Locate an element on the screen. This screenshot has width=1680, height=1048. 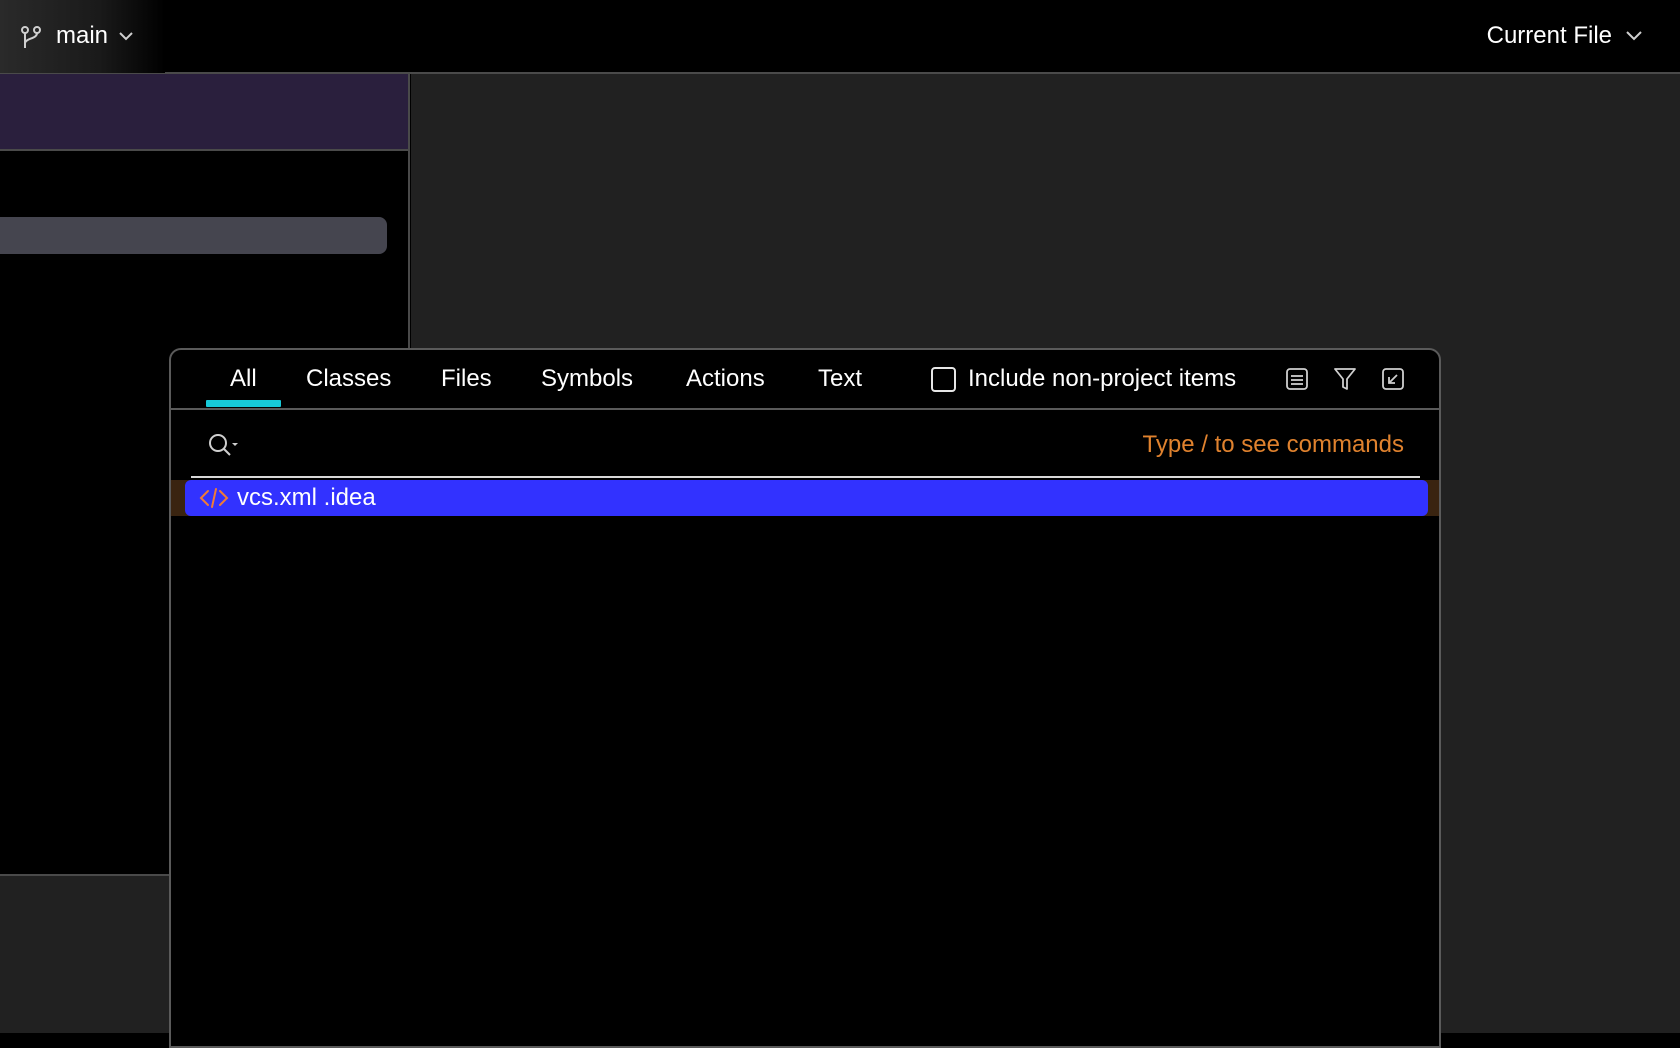
tab-classes: Classes is located at coordinates (348, 379).